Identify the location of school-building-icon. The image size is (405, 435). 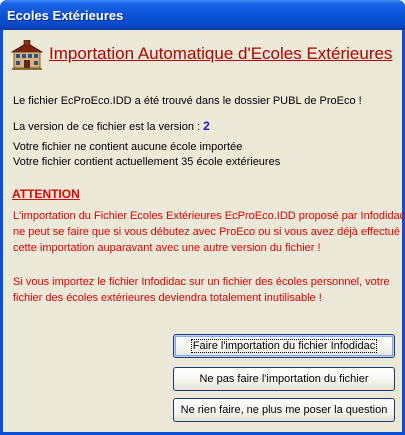
(27, 55).